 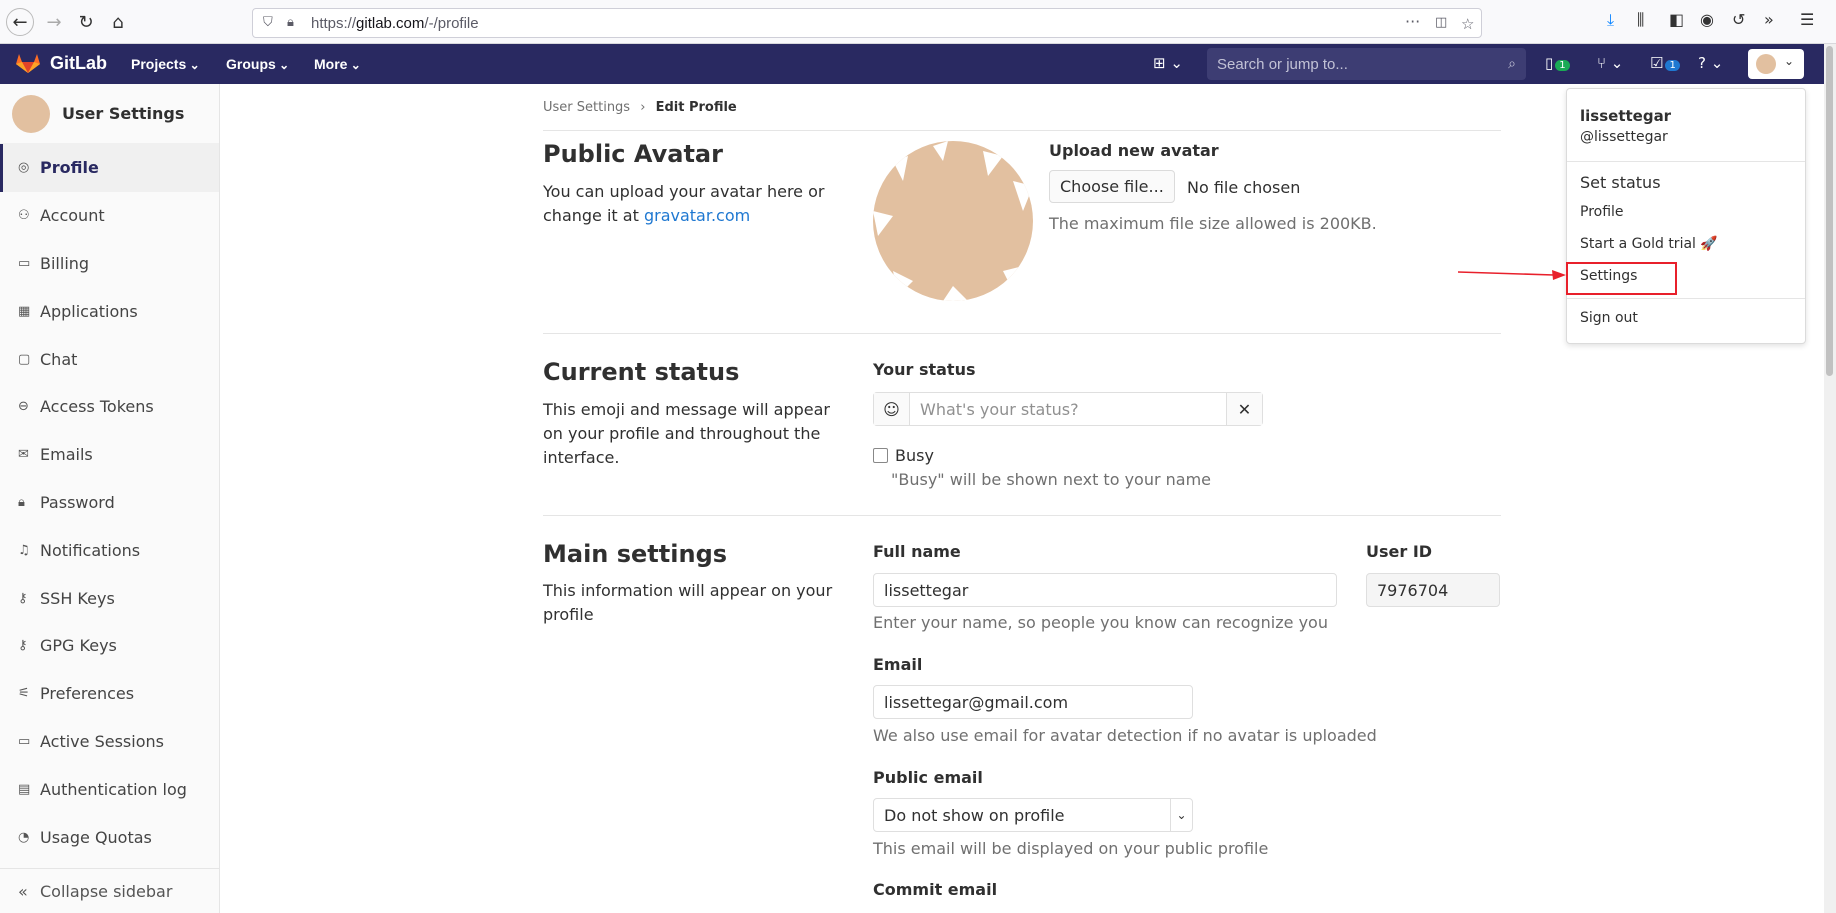 I want to click on section-title-status: Current status, so click(x=641, y=372).